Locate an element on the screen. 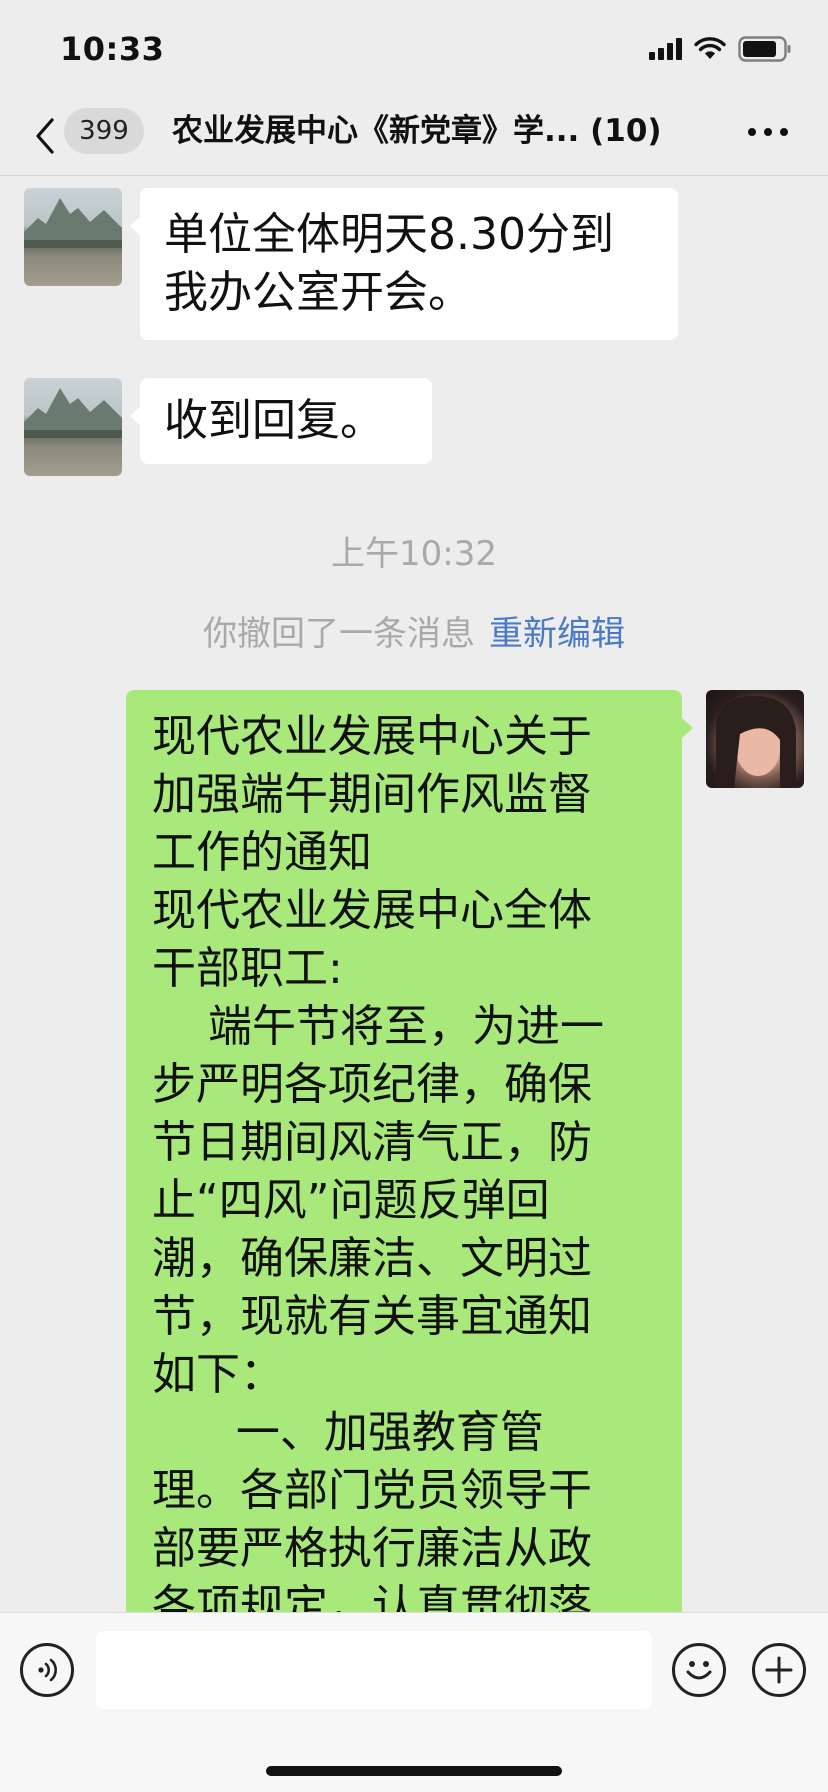  battery-icon is located at coordinates (765, 49).